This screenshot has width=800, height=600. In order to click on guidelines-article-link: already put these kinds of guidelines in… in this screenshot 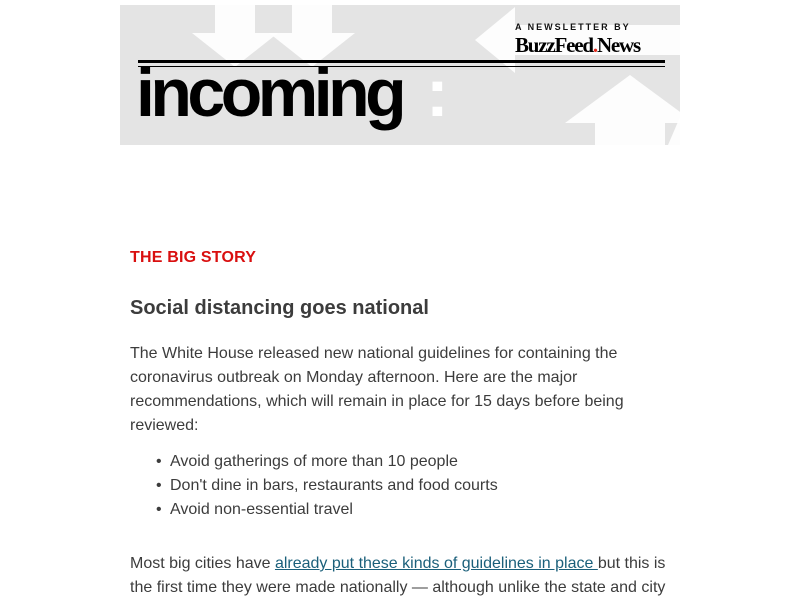, I will do `click(436, 563)`.